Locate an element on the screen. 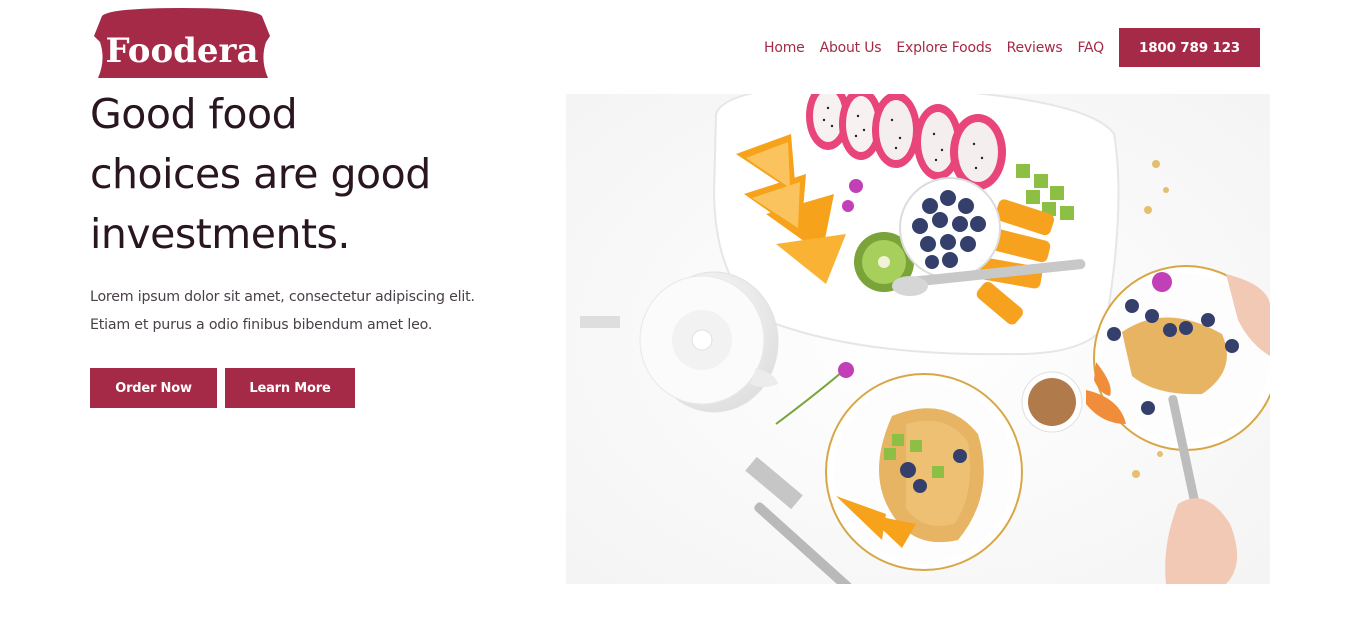 Image resolution: width=1366 pixels, height=632 pixels. nav-link-explore-foods: Explore Foods is located at coordinates (943, 48).